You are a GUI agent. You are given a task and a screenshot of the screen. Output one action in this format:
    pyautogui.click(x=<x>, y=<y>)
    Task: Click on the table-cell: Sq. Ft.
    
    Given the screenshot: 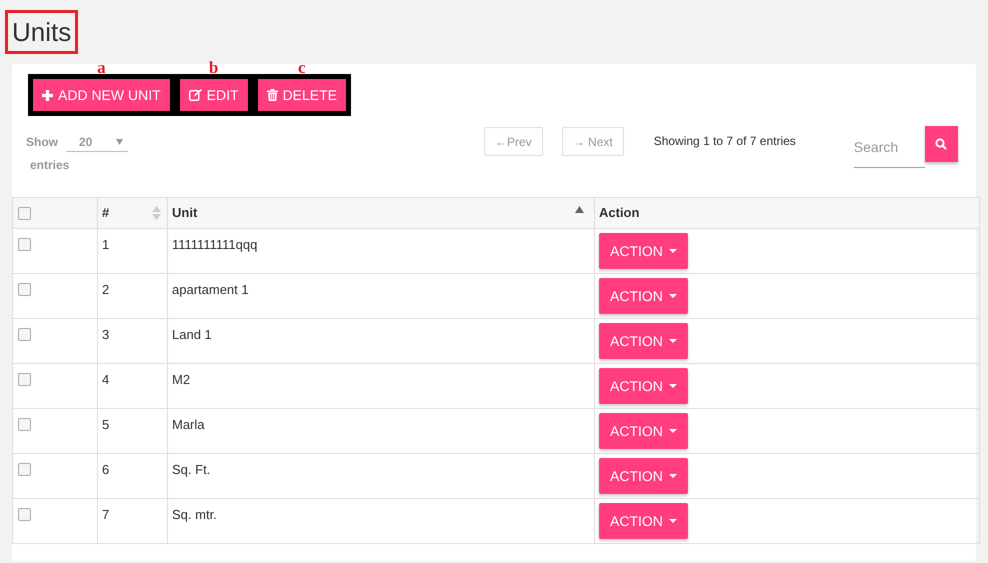 What is the action you would take?
    pyautogui.click(x=191, y=469)
    